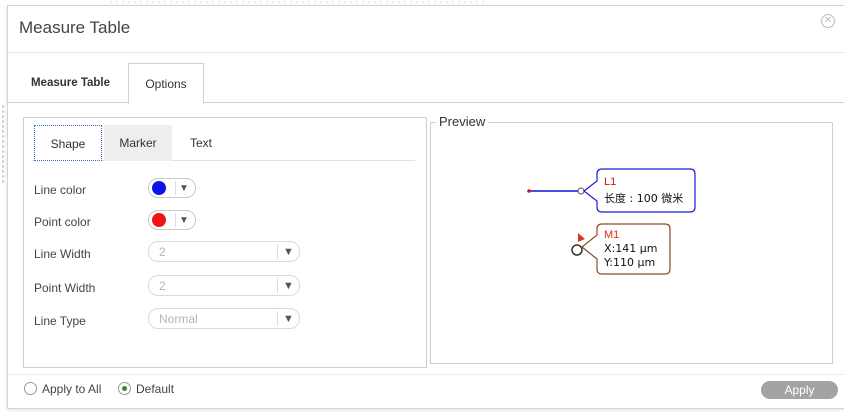  Describe the element at coordinates (172, 188) in the screenshot. I see `line-color-picker: ▼` at that location.